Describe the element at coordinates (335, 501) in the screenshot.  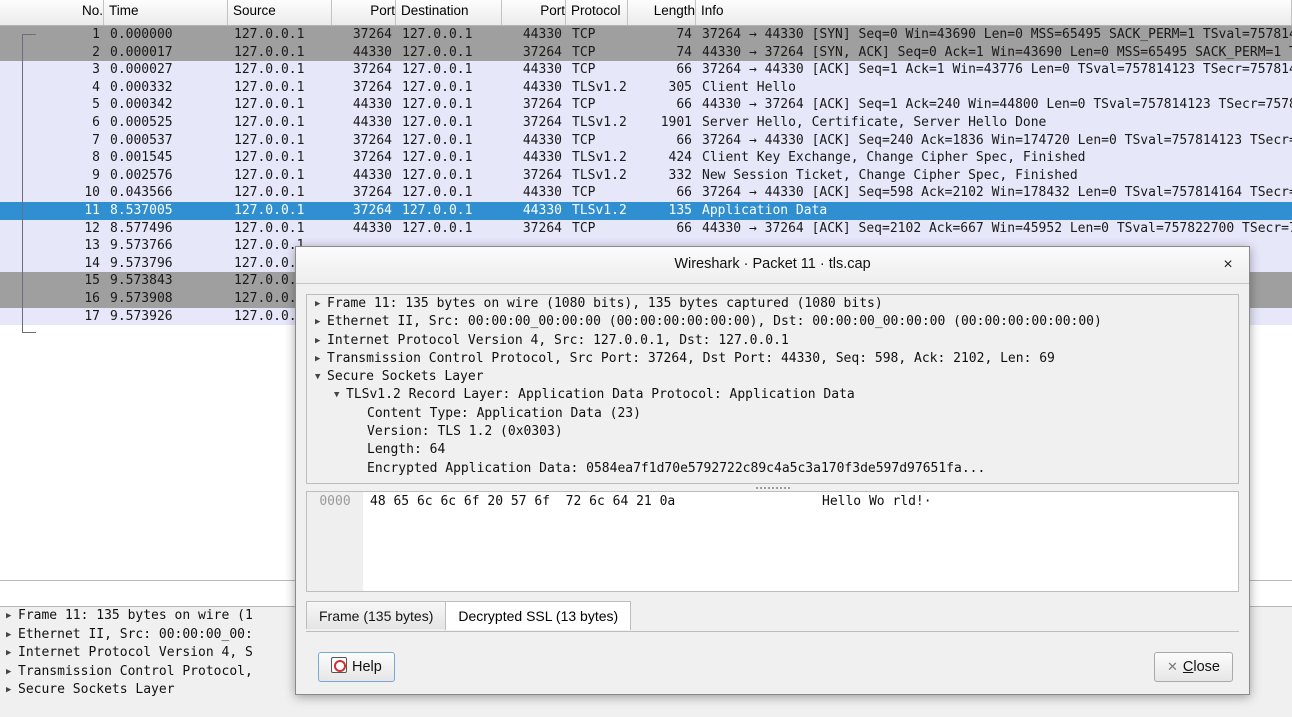
I see `hex-offset: 0000` at that location.